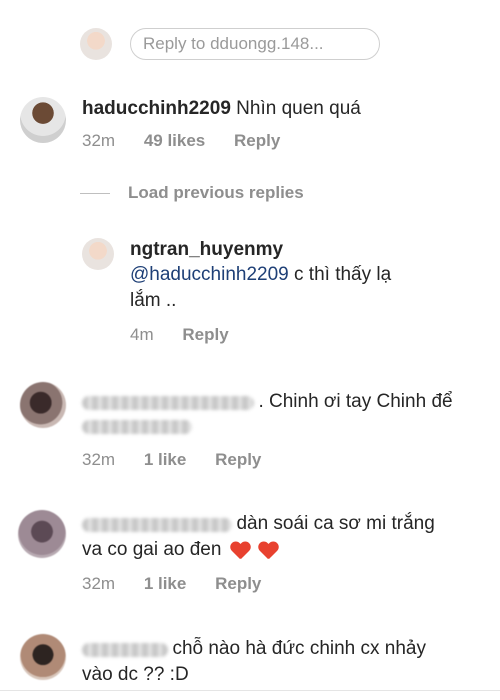 Image resolution: width=500 pixels, height=700 pixels. What do you see at coordinates (299, 648) in the screenshot?
I see `comment-text: chỗ nào hà đức chinh cx nhảy` at bounding box center [299, 648].